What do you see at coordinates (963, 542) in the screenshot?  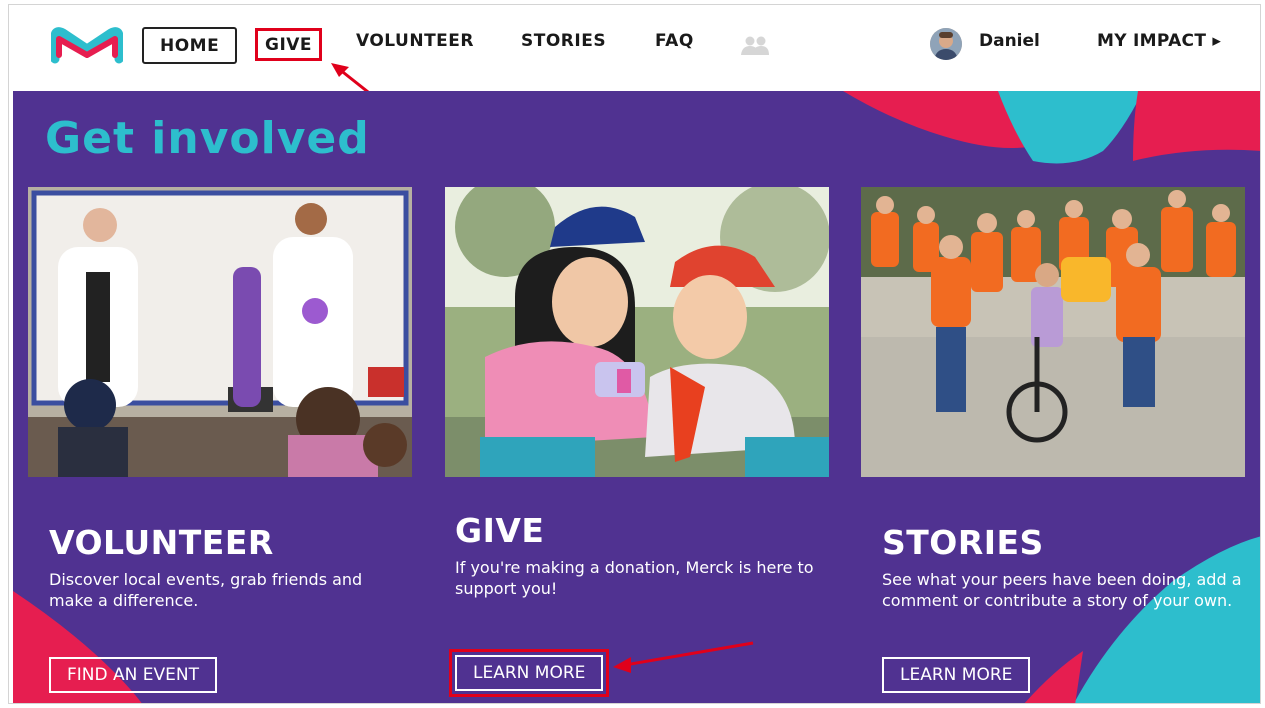 I see `card-title-stories: STORIES` at bounding box center [963, 542].